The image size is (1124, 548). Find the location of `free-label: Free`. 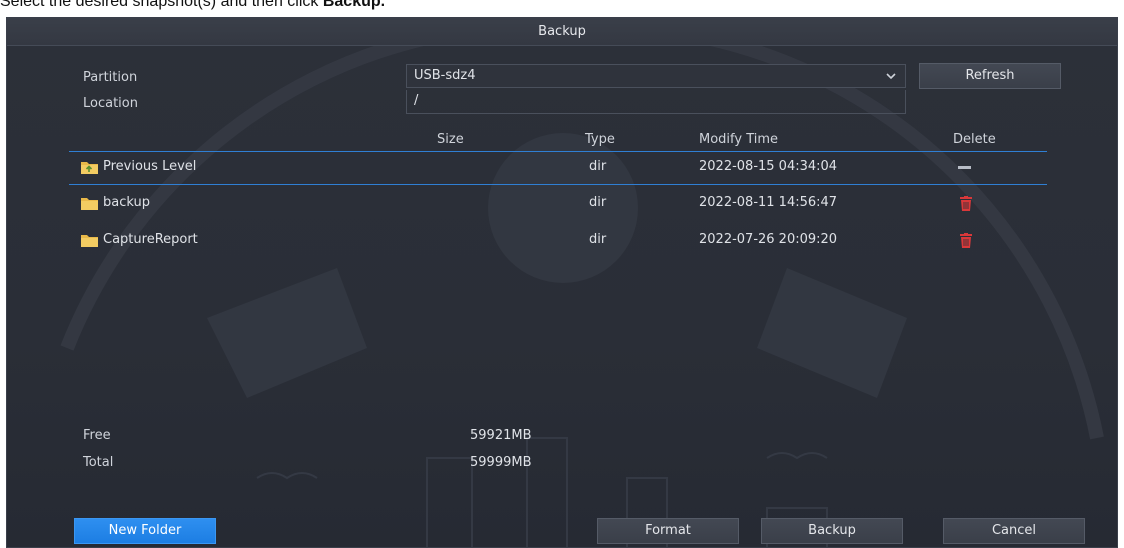

free-label: Free is located at coordinates (97, 435).